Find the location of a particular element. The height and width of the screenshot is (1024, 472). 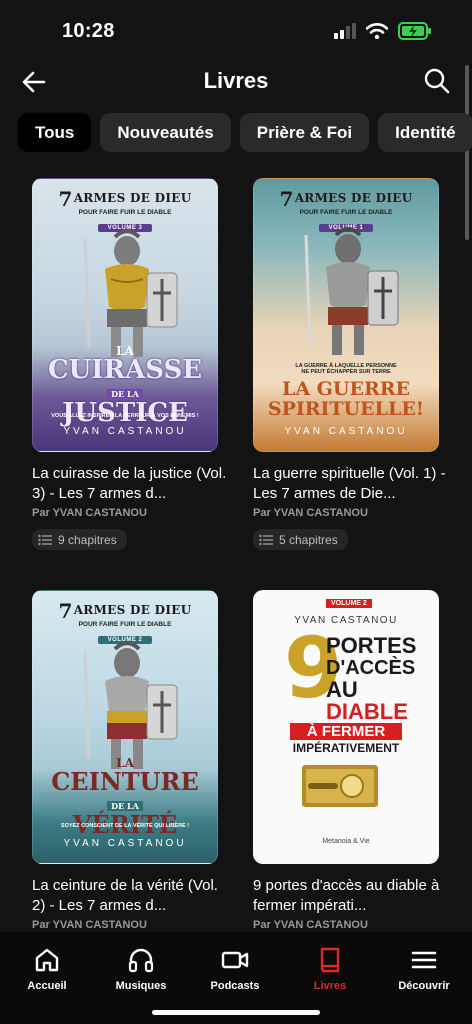

cover-publisher: Metanoia & Vie is located at coordinates (346, 841).